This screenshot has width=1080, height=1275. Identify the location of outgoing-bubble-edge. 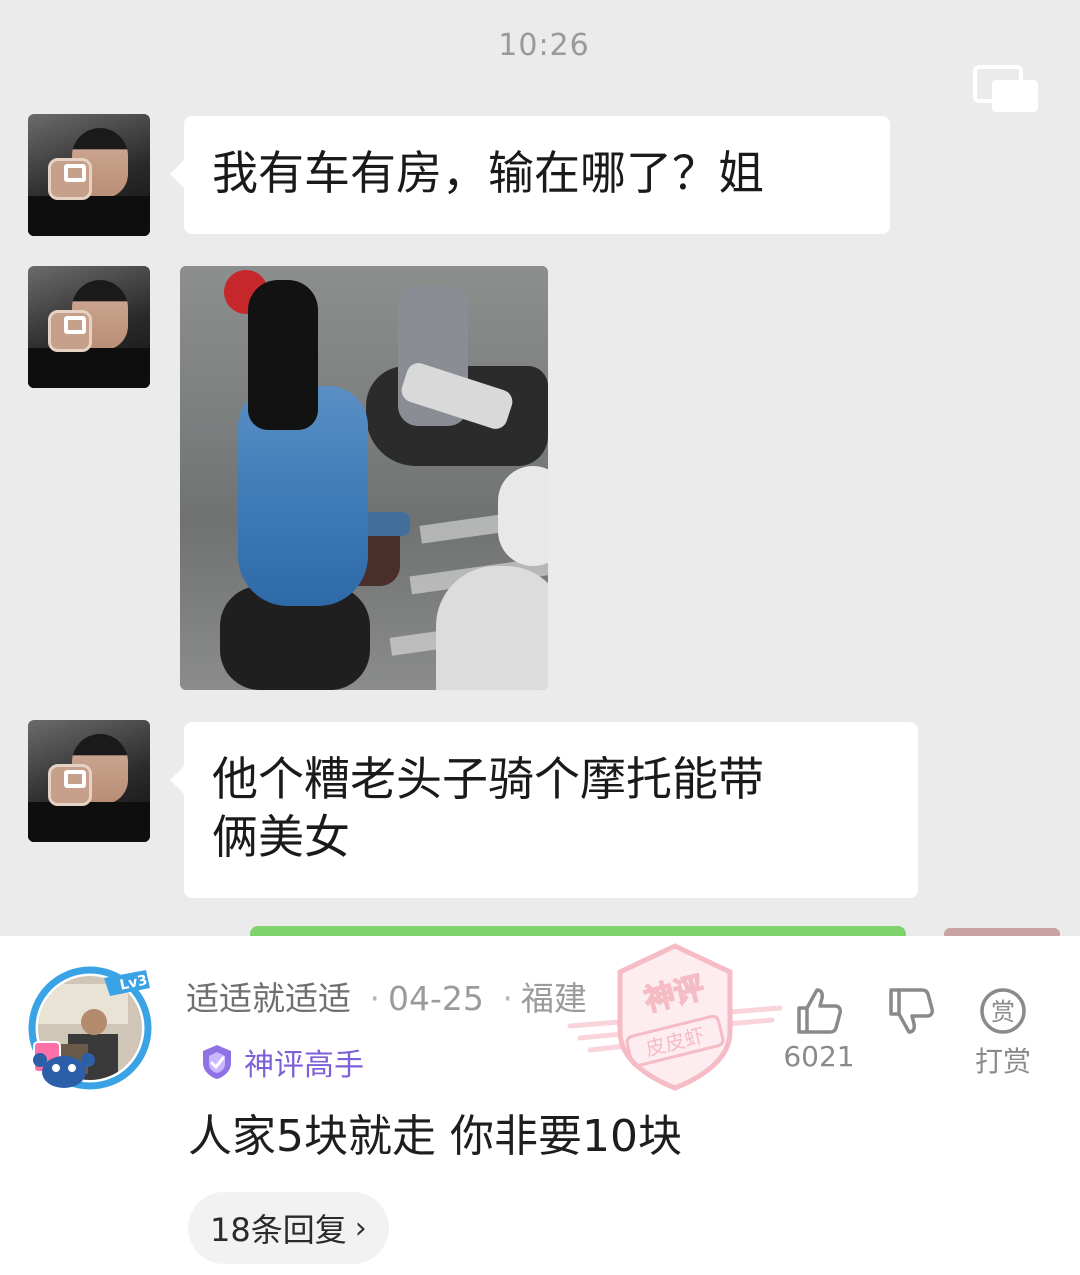
(578, 931).